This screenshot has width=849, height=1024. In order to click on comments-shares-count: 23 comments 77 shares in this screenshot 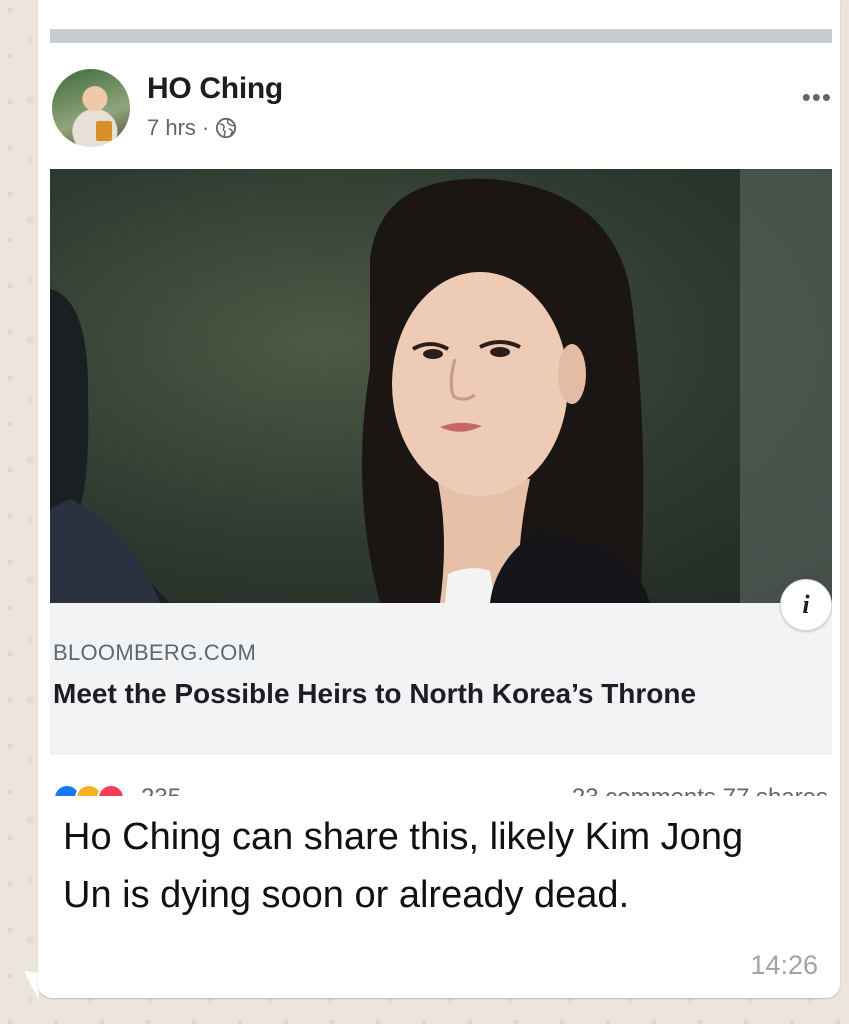, I will do `click(700, 790)`.